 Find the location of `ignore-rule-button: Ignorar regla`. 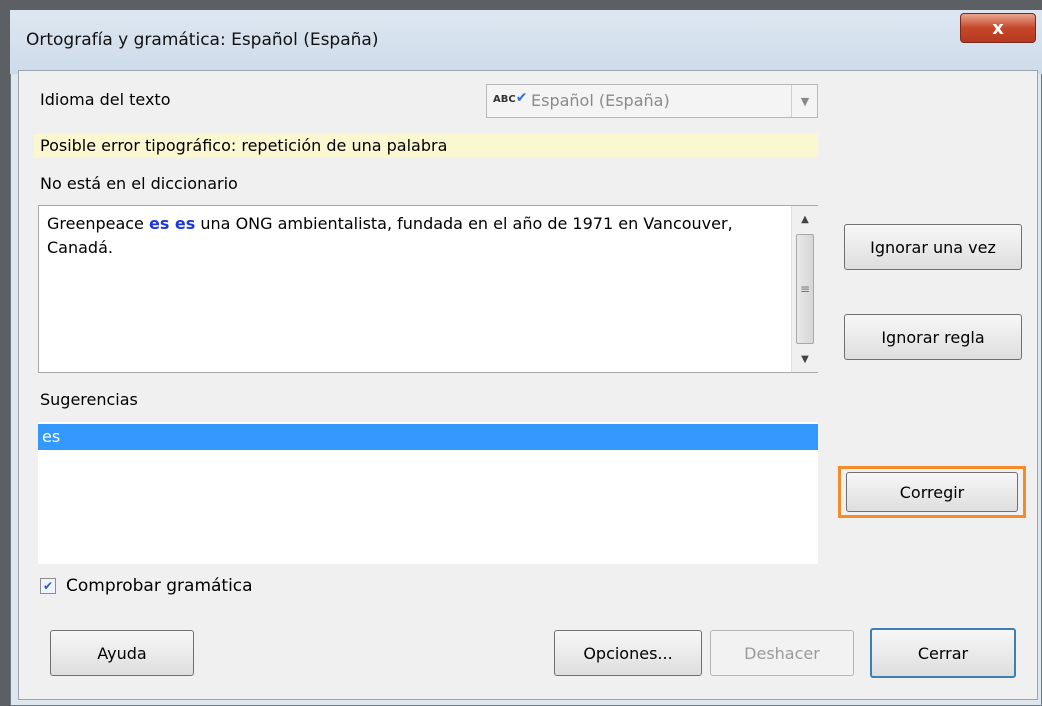

ignore-rule-button: Ignorar regla is located at coordinates (933, 337).